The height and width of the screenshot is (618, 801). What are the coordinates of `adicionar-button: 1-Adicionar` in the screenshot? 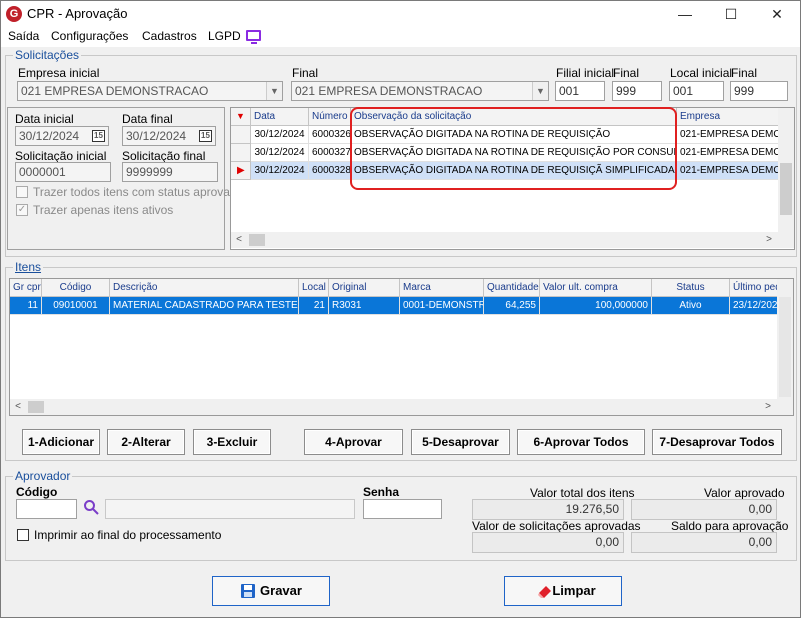 It's located at (61, 442).